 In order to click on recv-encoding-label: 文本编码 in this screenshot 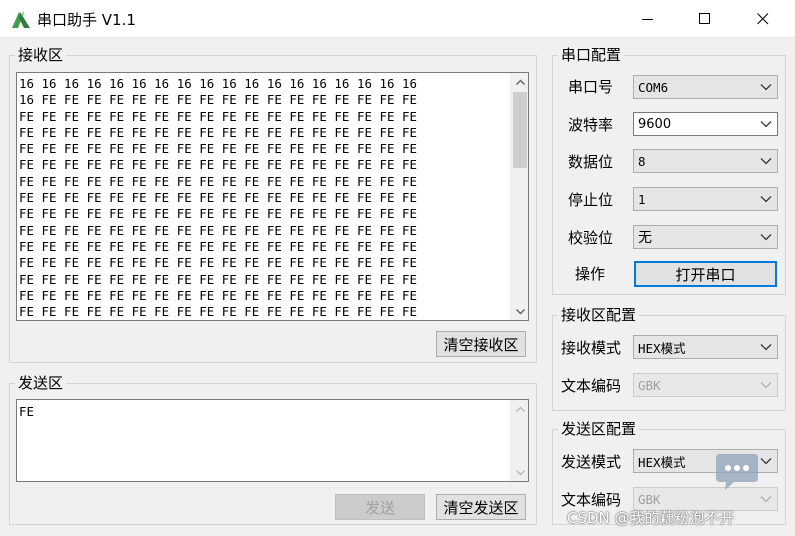, I will do `click(591, 386)`.